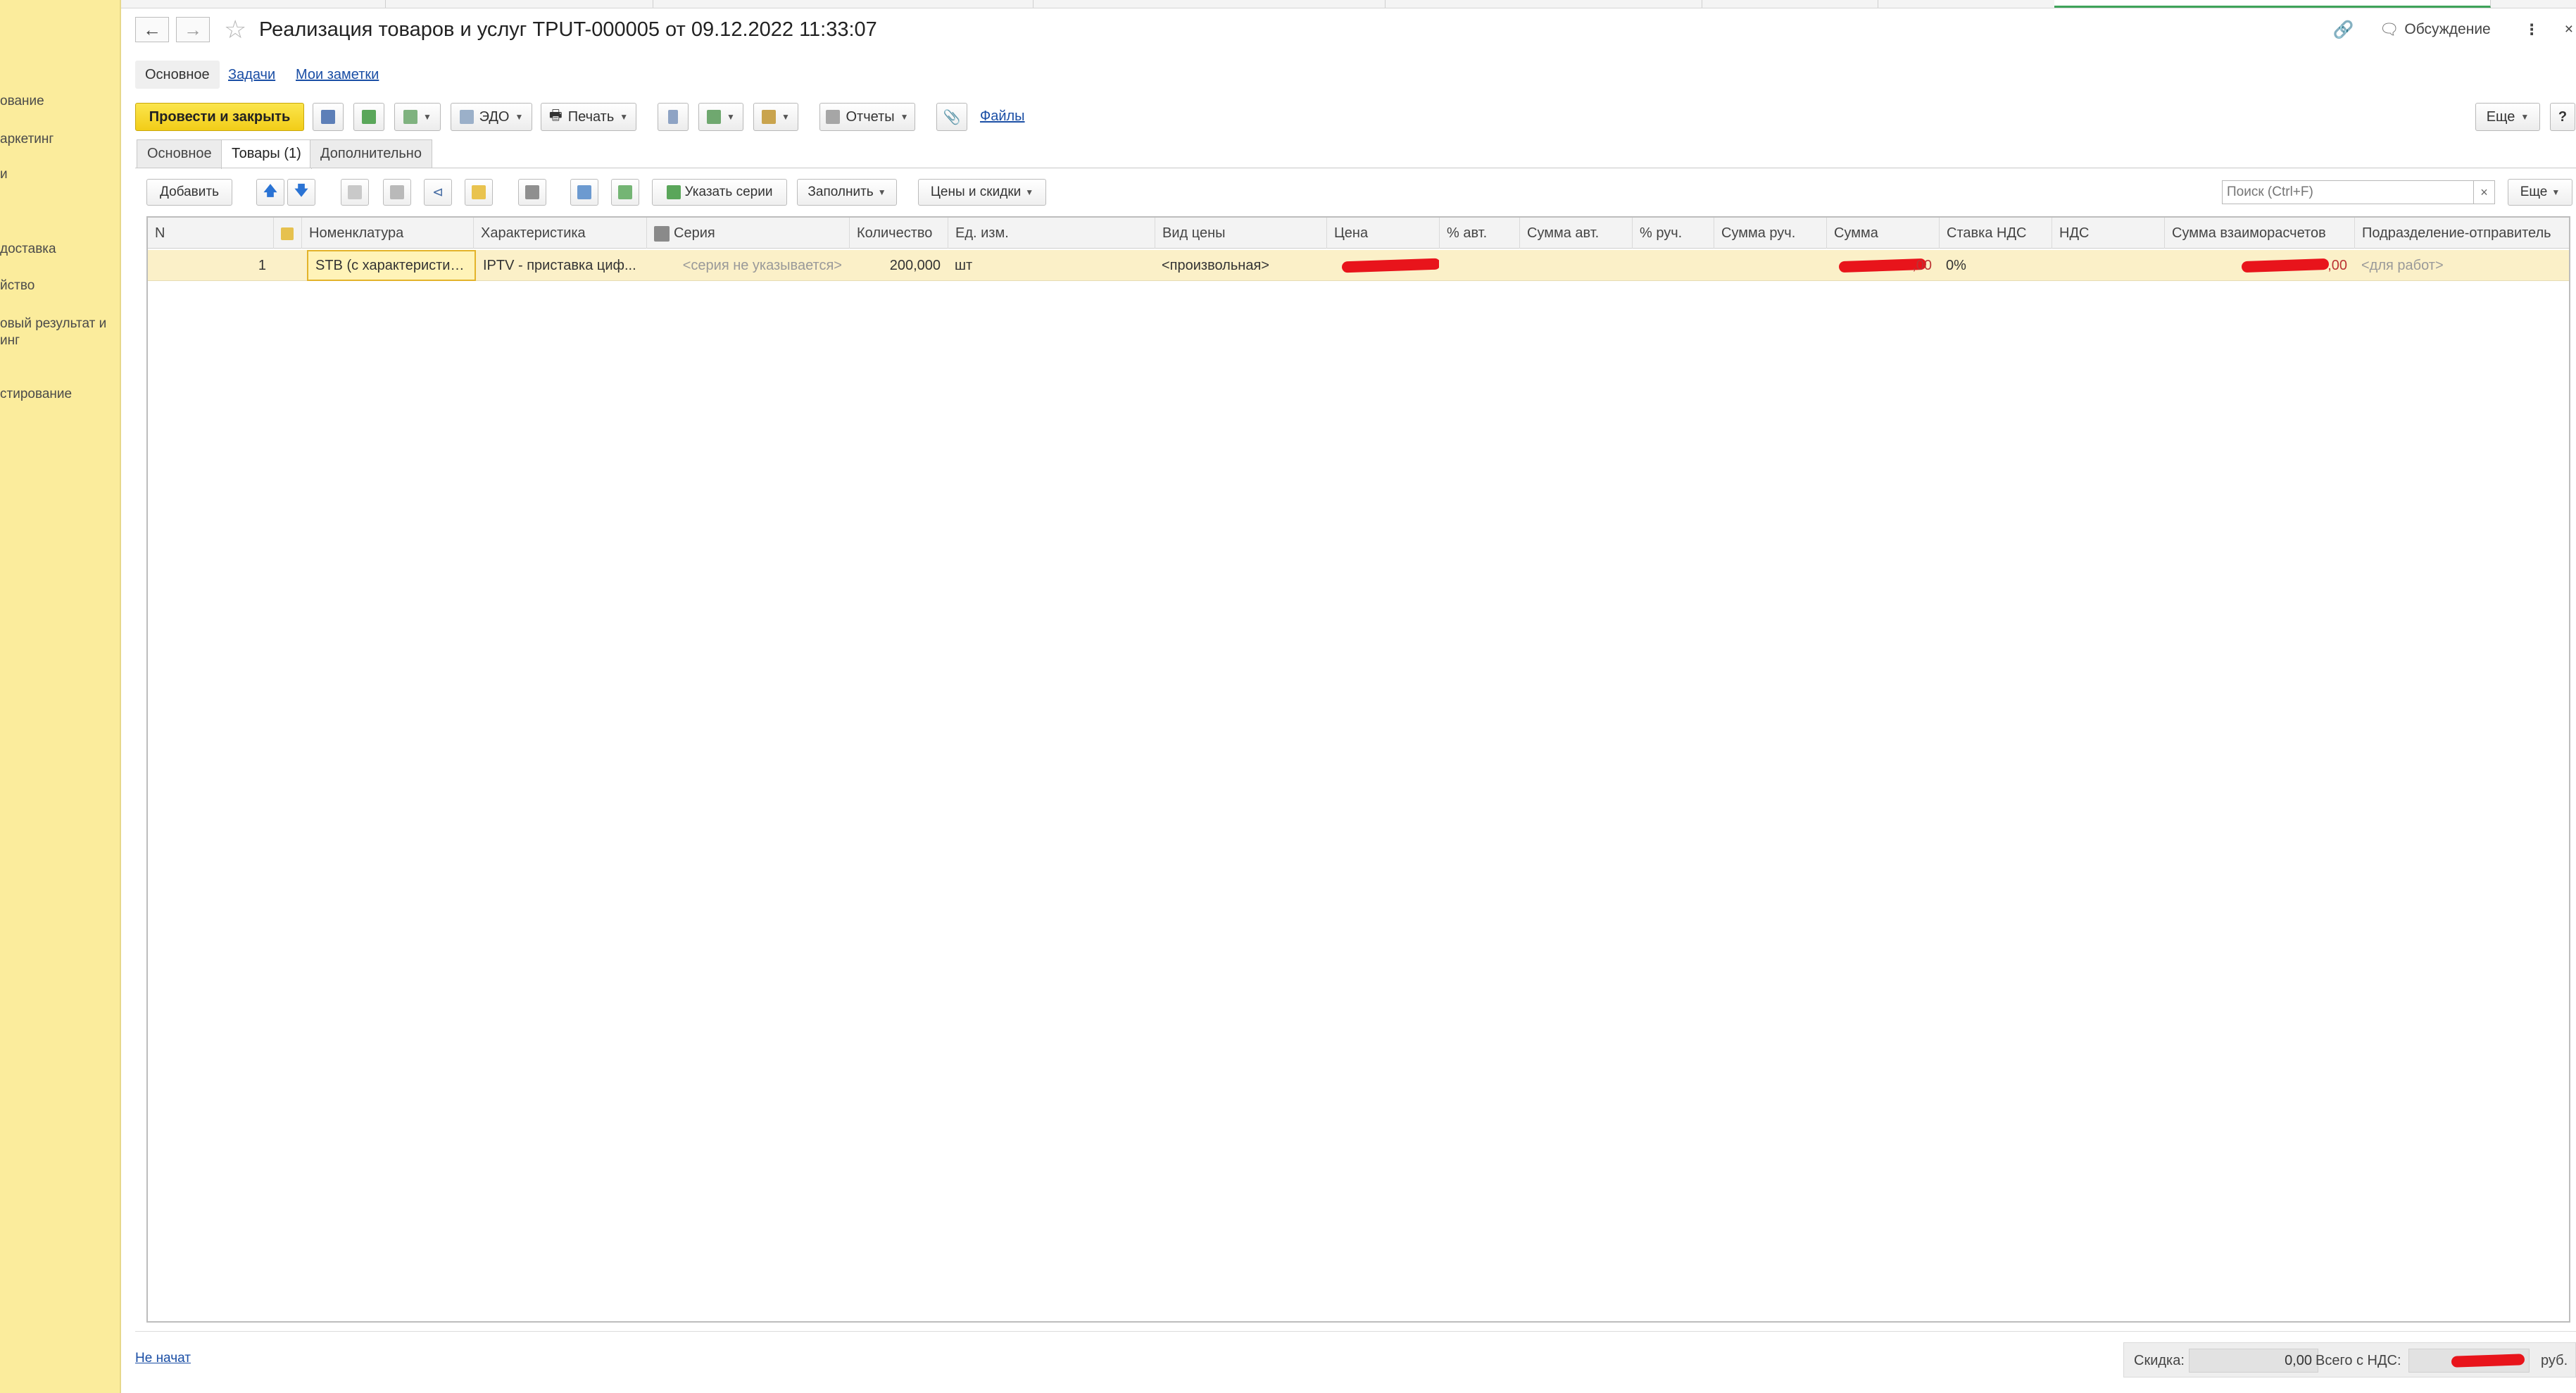 This screenshot has width=2576, height=1393. Describe the element at coordinates (2447, 30) in the screenshot. I see `discussion-button: Обсуждение` at that location.